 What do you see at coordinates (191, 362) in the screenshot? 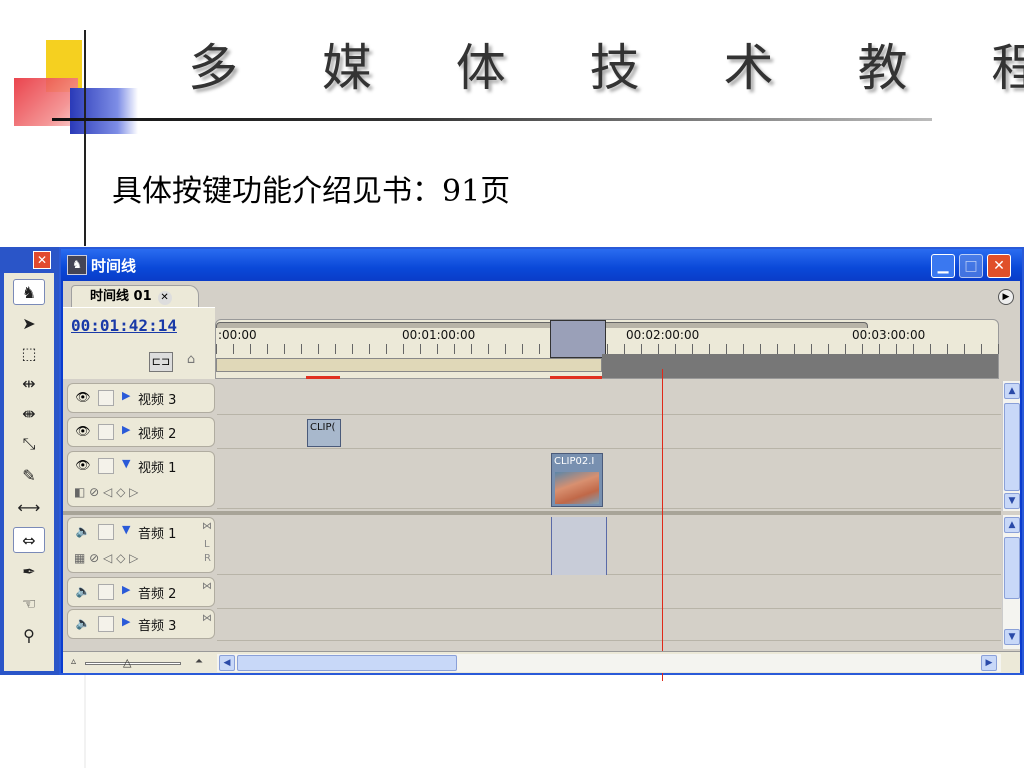
I see `marker-icon: ⌂` at bounding box center [191, 362].